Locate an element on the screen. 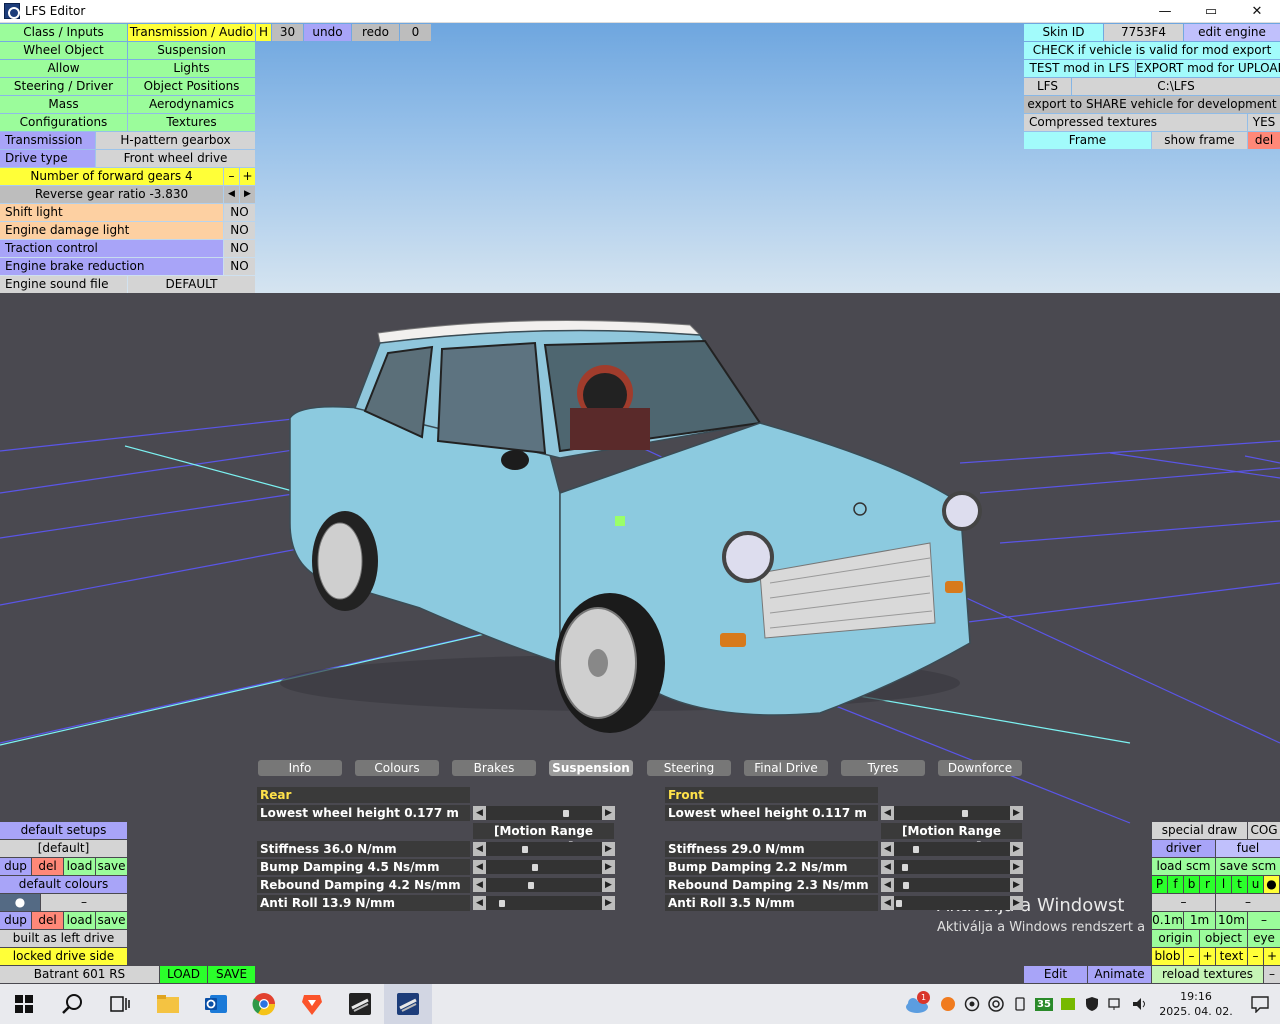 The image size is (1280, 1024). setup-dup-button: dup is located at coordinates (15, 866).